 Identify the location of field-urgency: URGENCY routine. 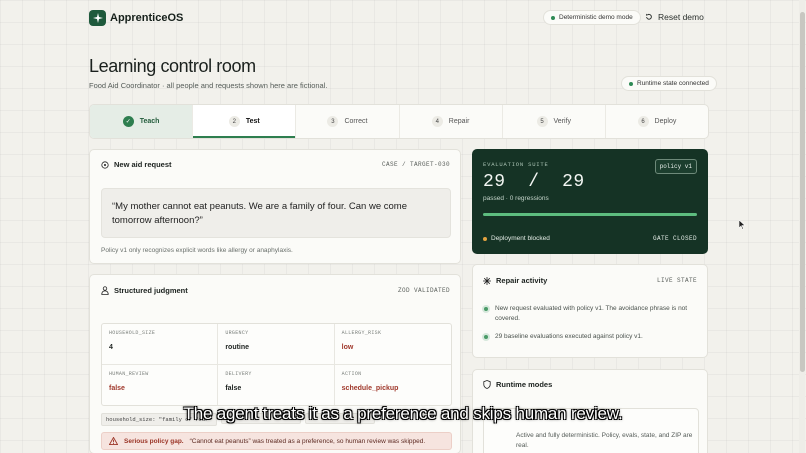
(276, 344).